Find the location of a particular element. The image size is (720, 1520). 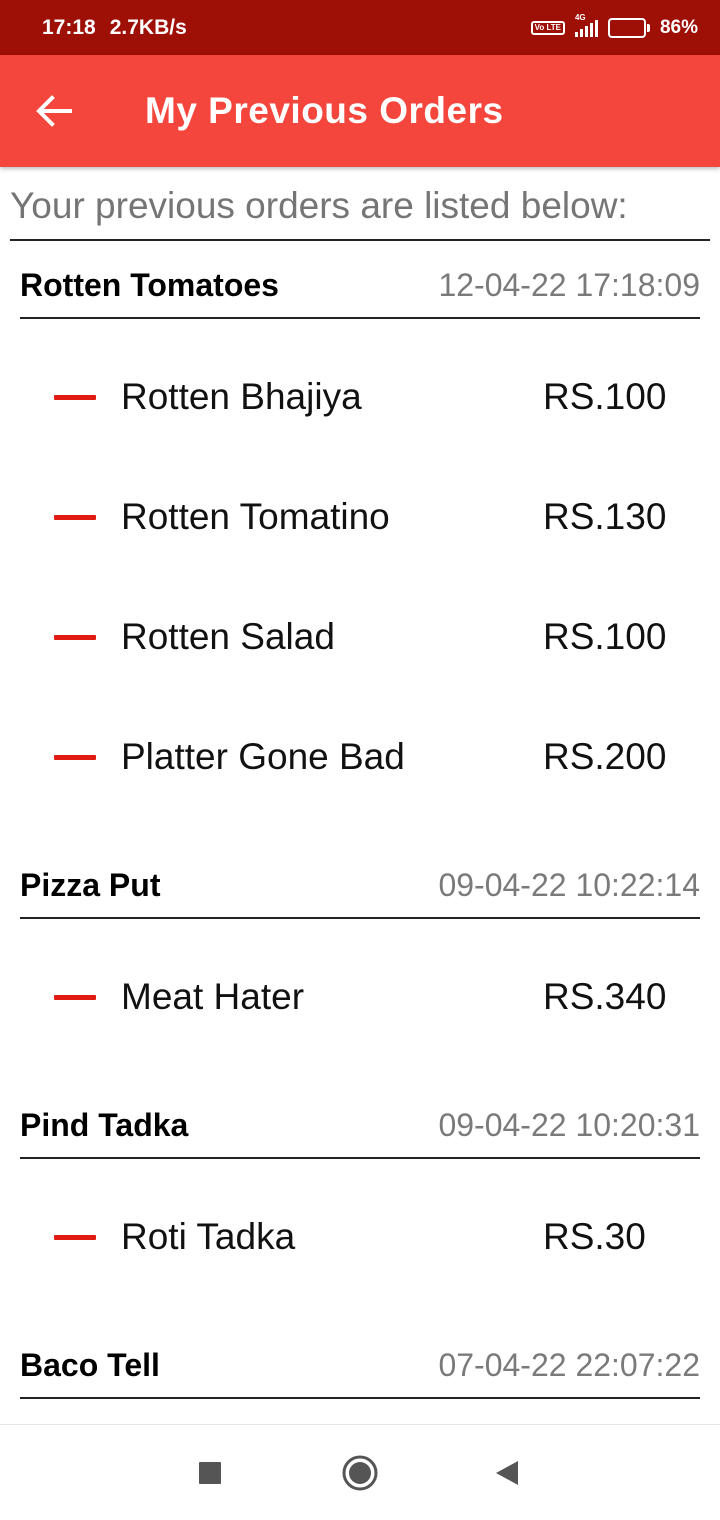

restaurant-name: Baco Tell is located at coordinates (90, 1364).